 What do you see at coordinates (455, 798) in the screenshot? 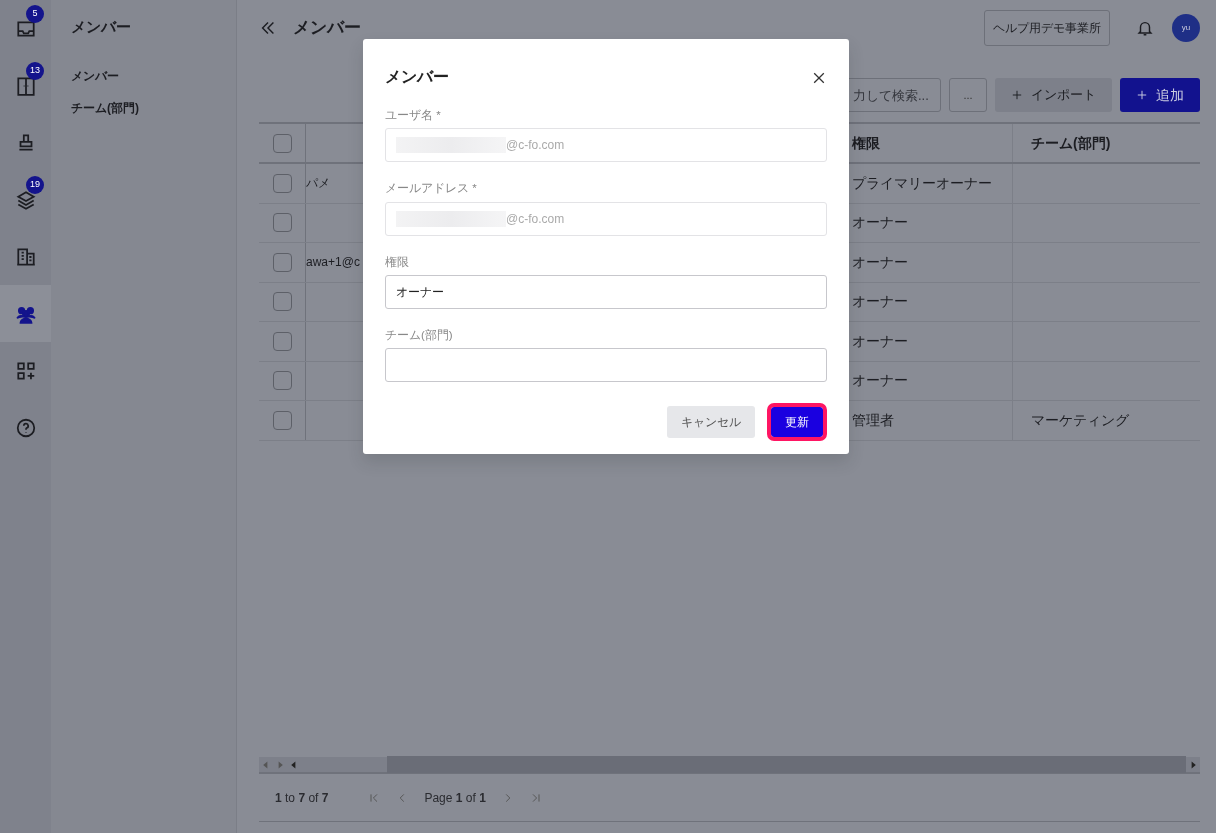
I see `page-indicator: Page 1 of 1` at bounding box center [455, 798].